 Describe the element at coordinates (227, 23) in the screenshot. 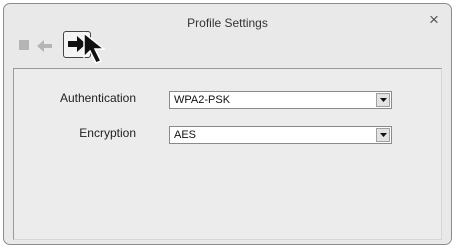

I see `window-title: Profile Settings` at that location.